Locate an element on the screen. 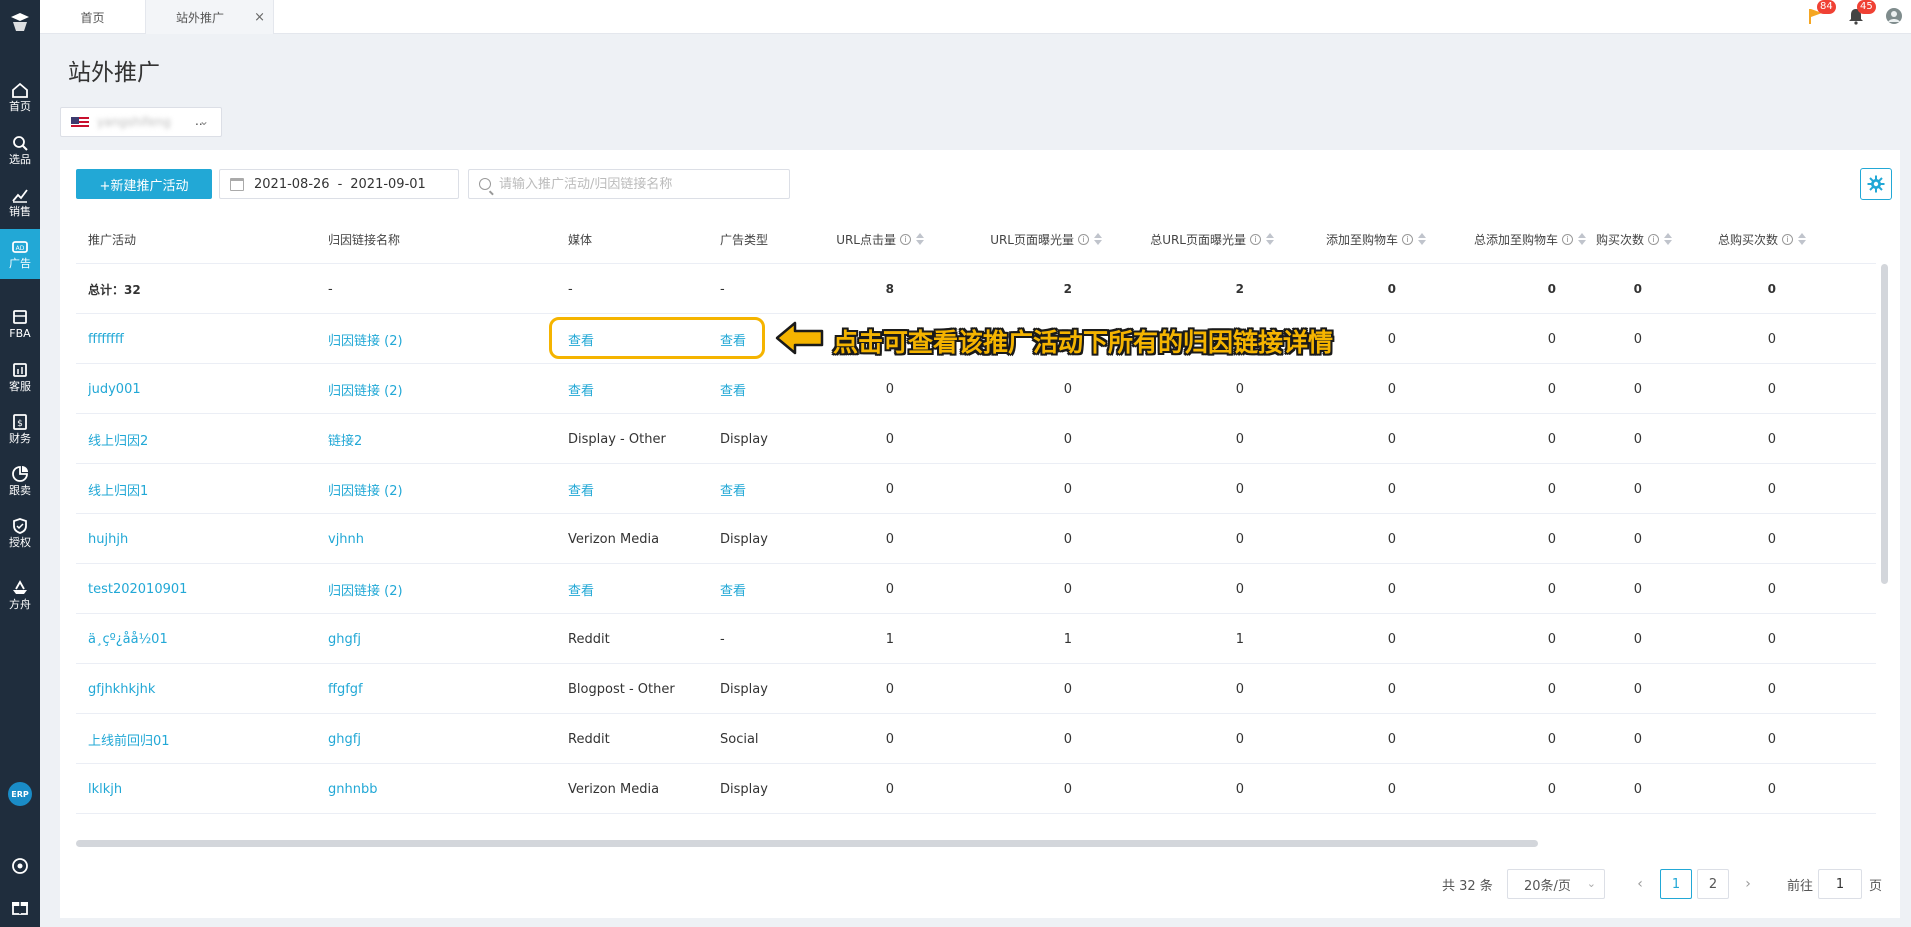  column-header: 总添加至购物车 i is located at coordinates (1511, 239).